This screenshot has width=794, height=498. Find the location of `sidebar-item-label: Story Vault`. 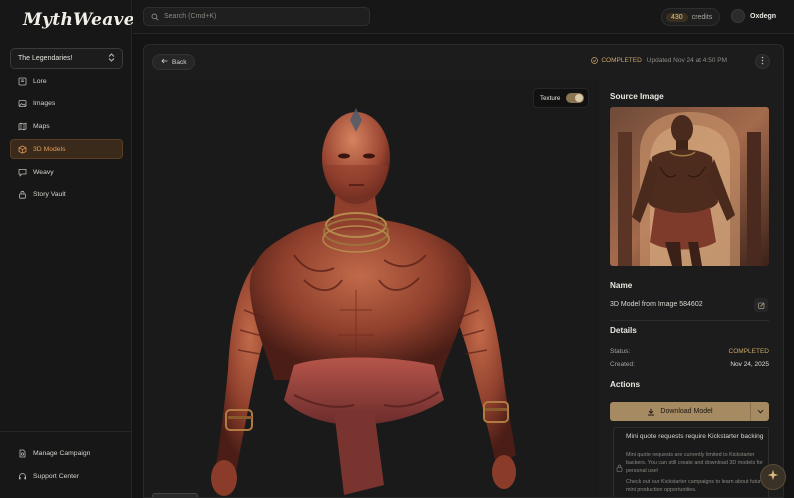

sidebar-item-label: Story Vault is located at coordinates (49, 195).